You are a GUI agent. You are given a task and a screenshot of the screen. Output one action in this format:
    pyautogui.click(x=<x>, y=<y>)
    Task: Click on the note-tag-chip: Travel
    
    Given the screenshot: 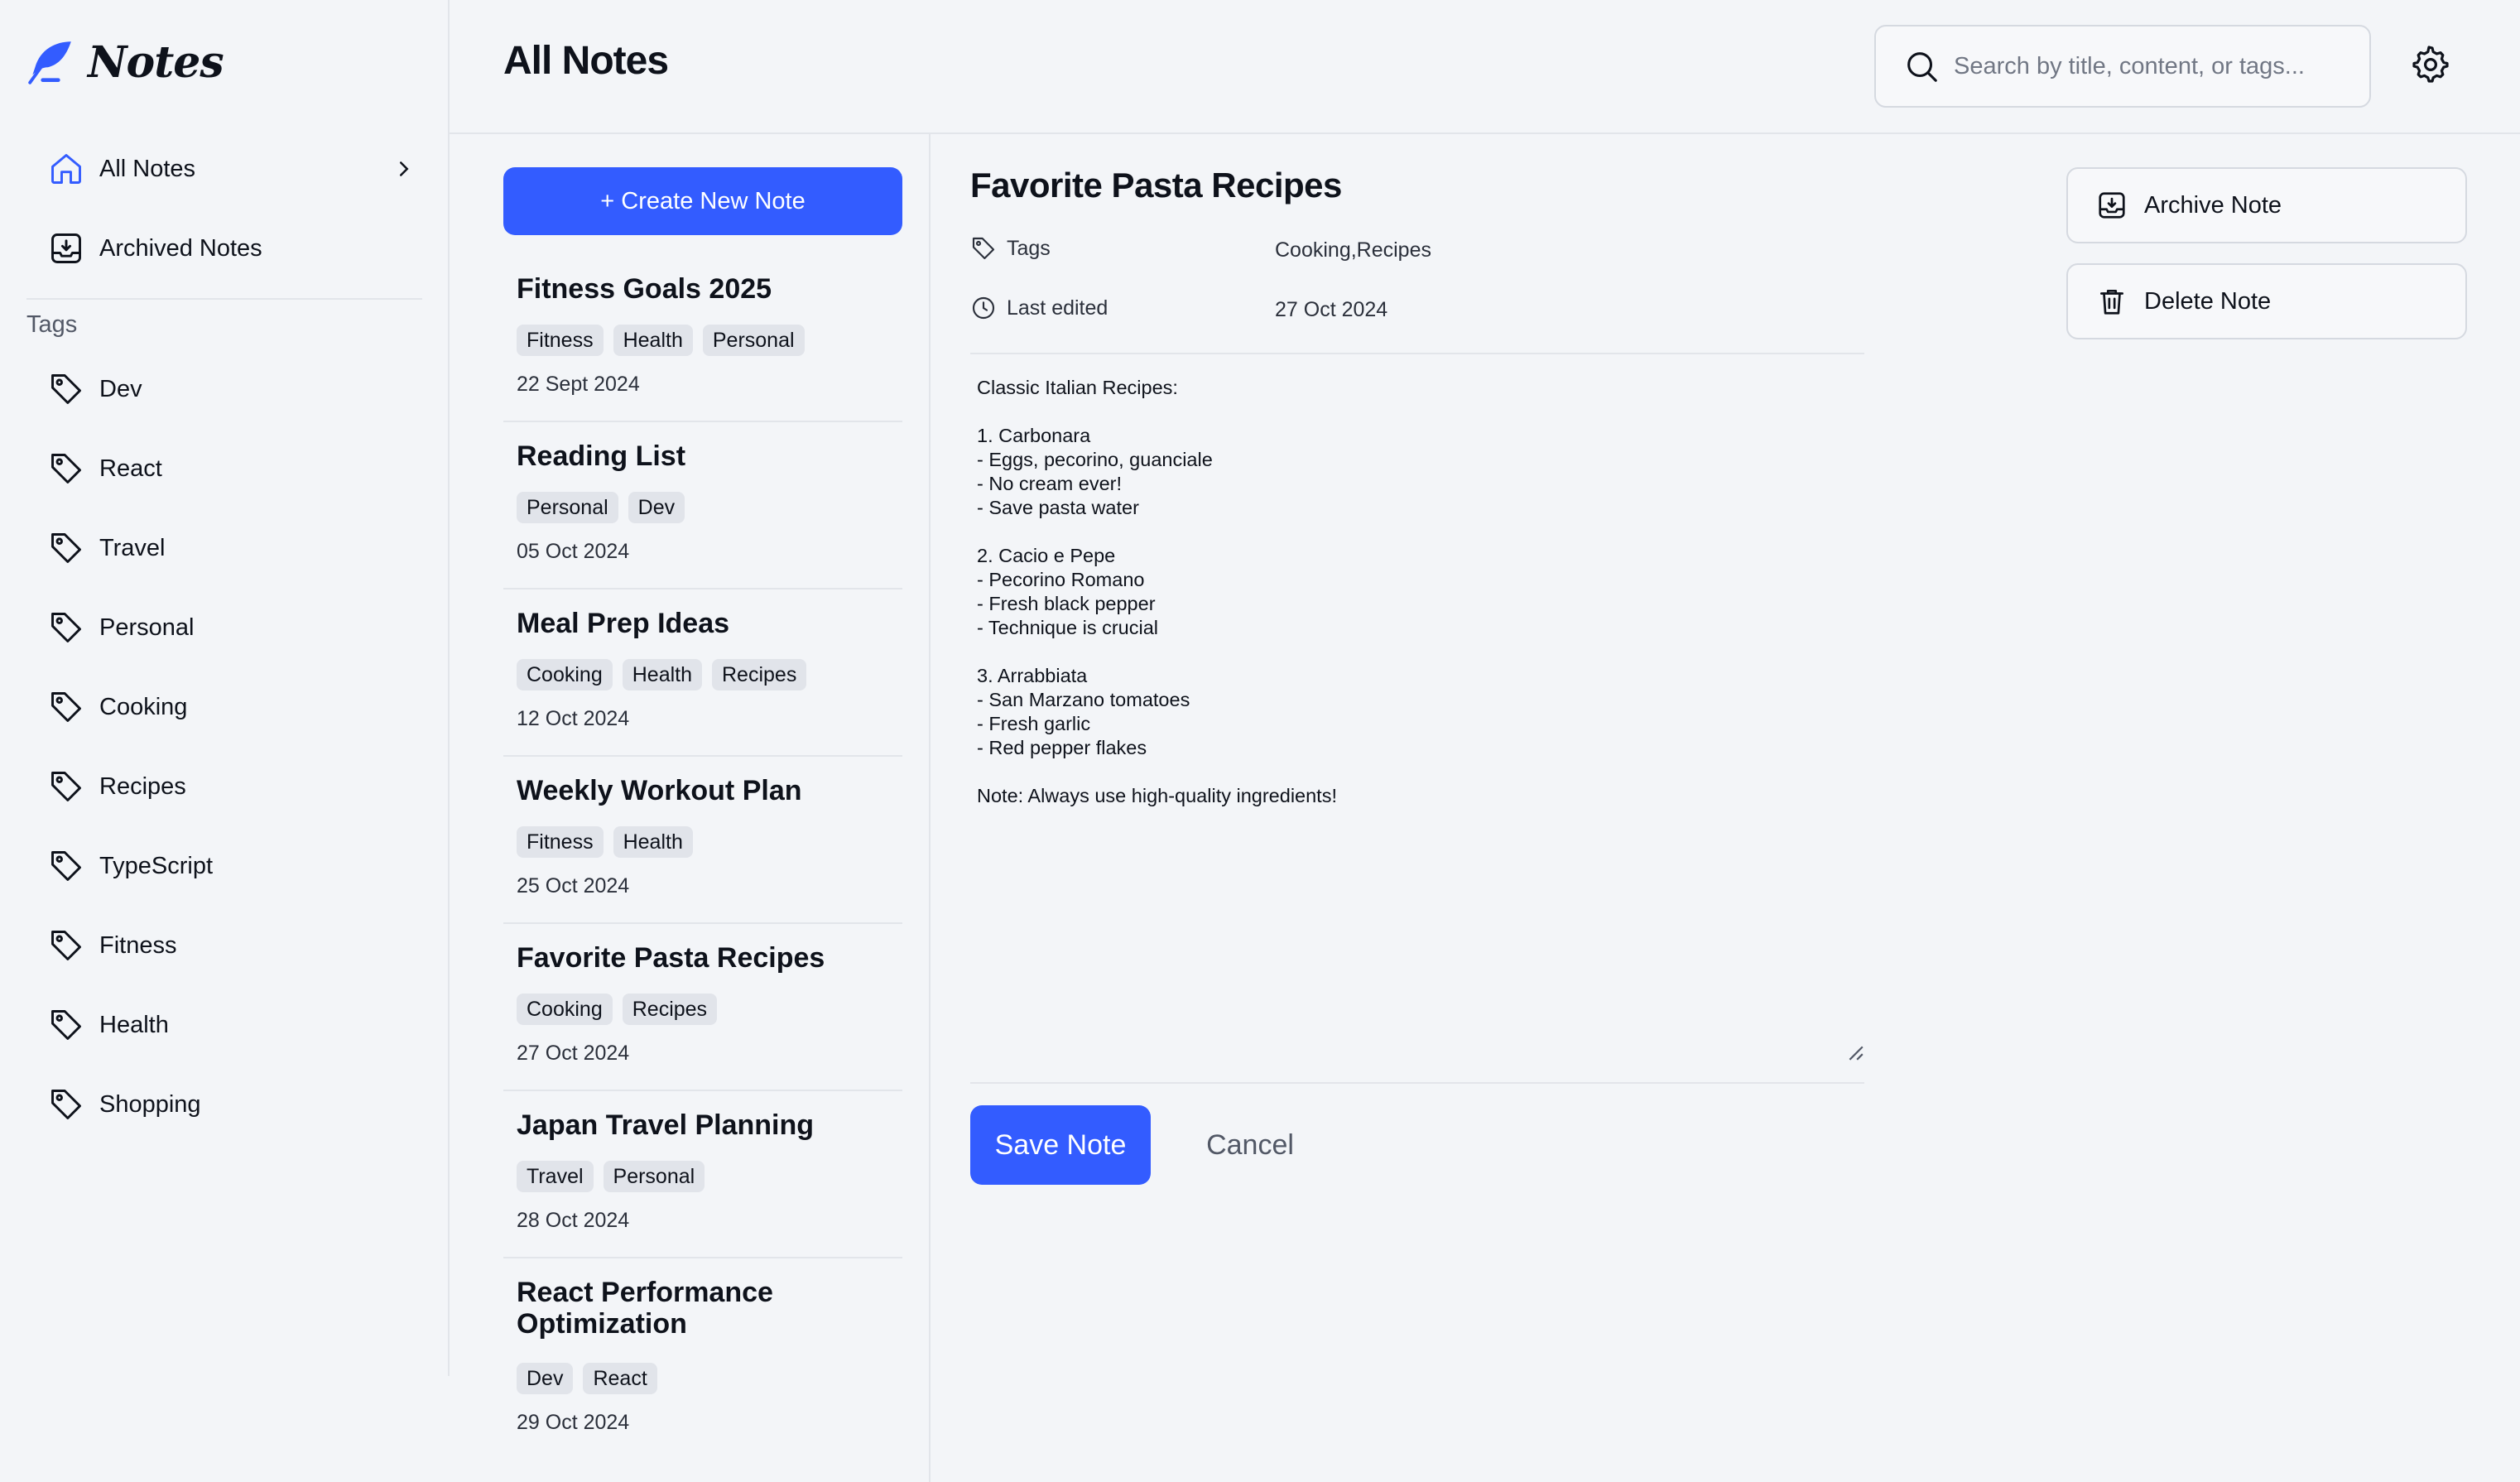 What is the action you would take?
    pyautogui.click(x=555, y=1176)
    